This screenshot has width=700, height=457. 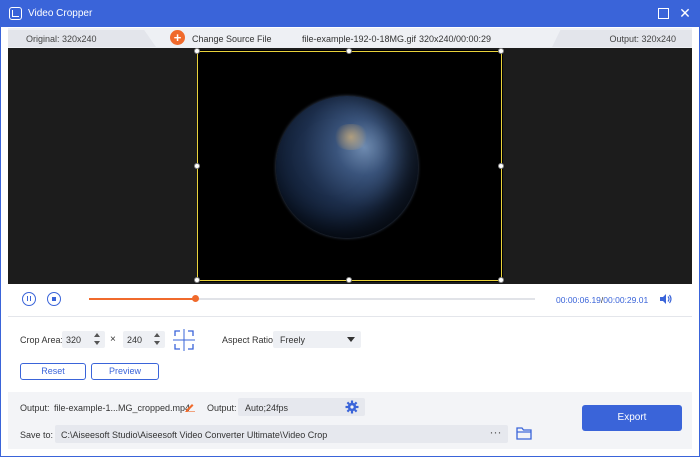 I want to click on crop-handle-bottom-right, so click(x=501, y=280).